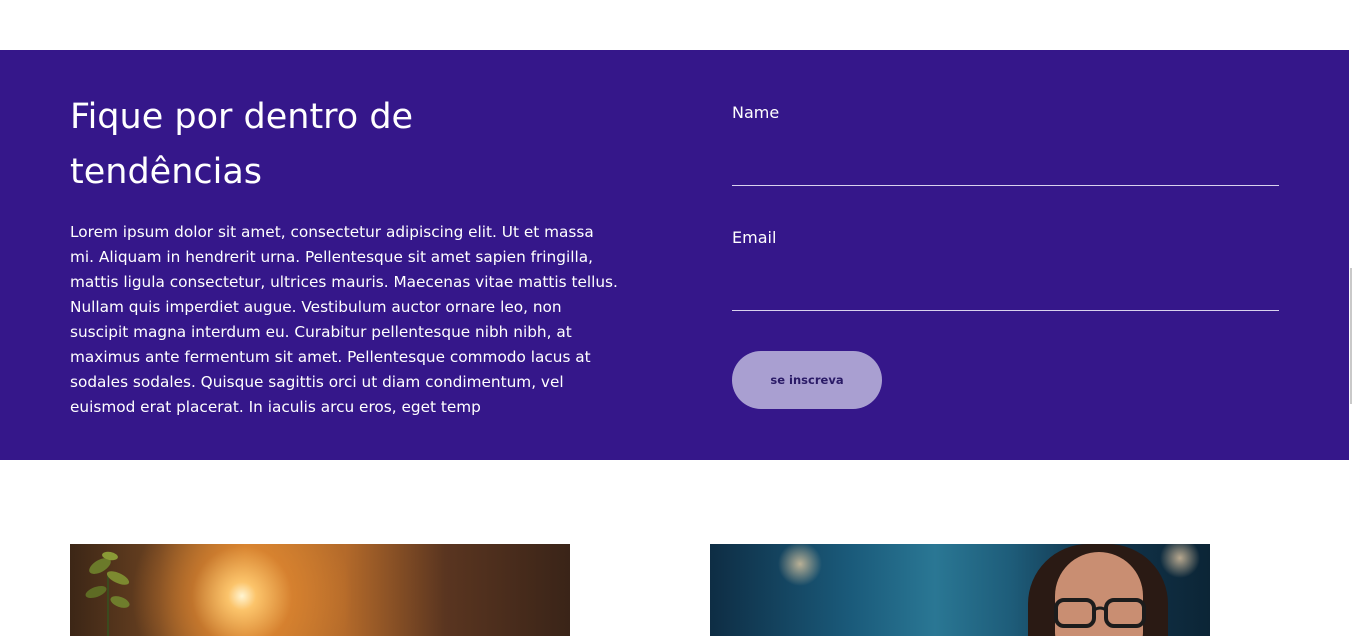 The height and width of the screenshot is (636, 1352). I want to click on email-field, so click(1005, 290).